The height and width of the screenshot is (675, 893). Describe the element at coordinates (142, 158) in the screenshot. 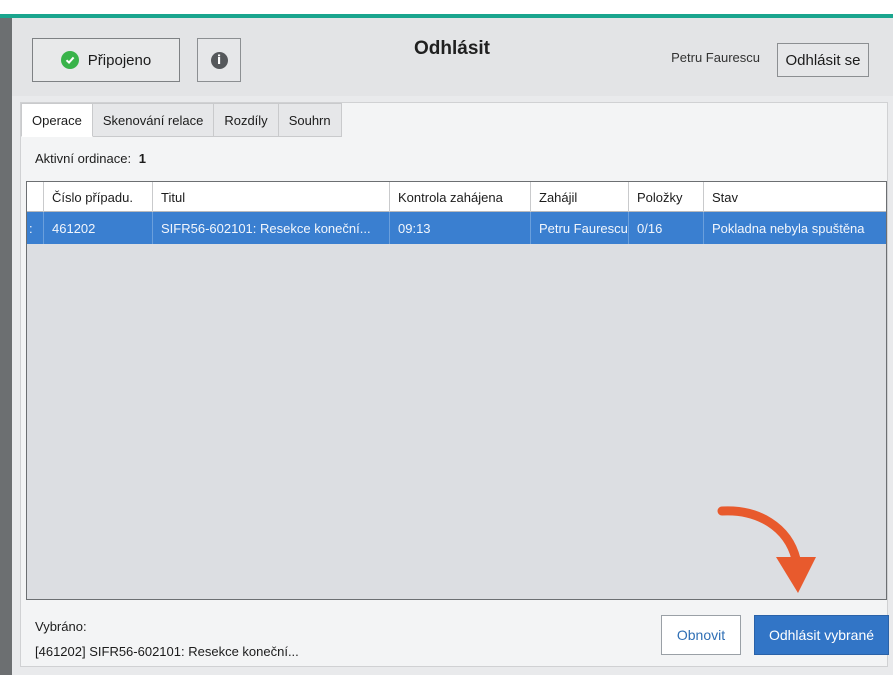

I see `active-operations-count: 1` at that location.